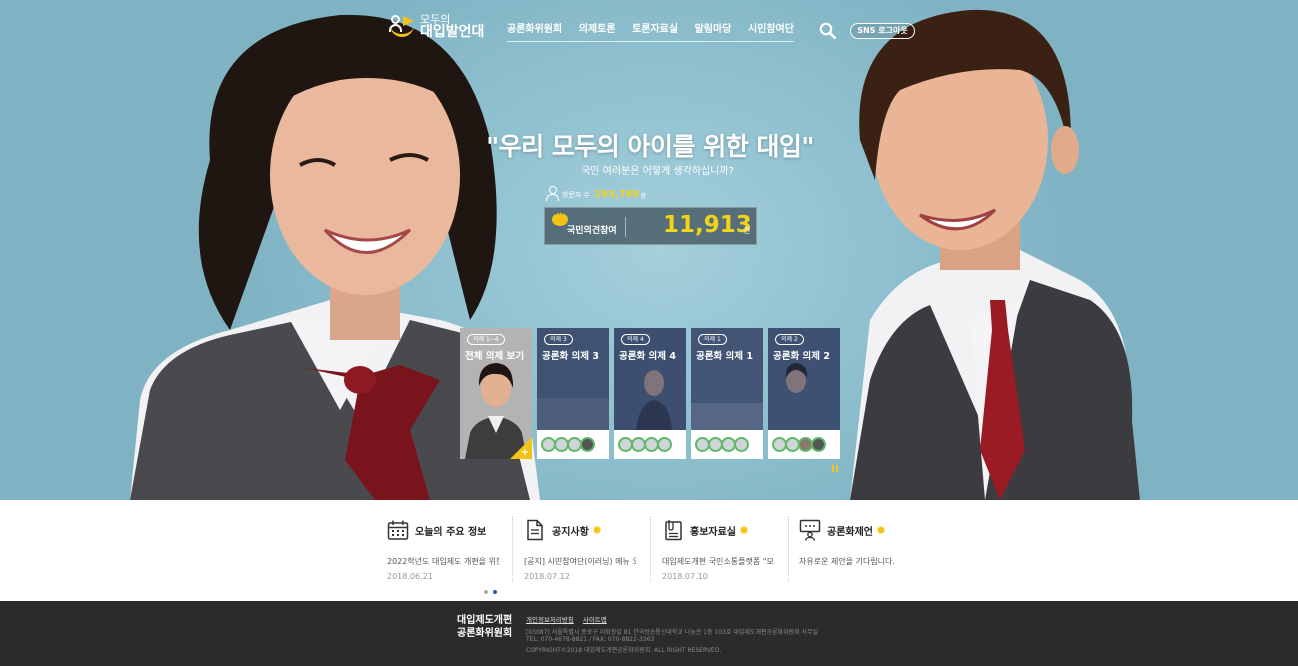 This screenshot has height=666, width=1298. What do you see at coordinates (443, 561) in the screenshot?
I see `info-text: 2022학년도 대입제도 개편을 위한 공론화` at bounding box center [443, 561].